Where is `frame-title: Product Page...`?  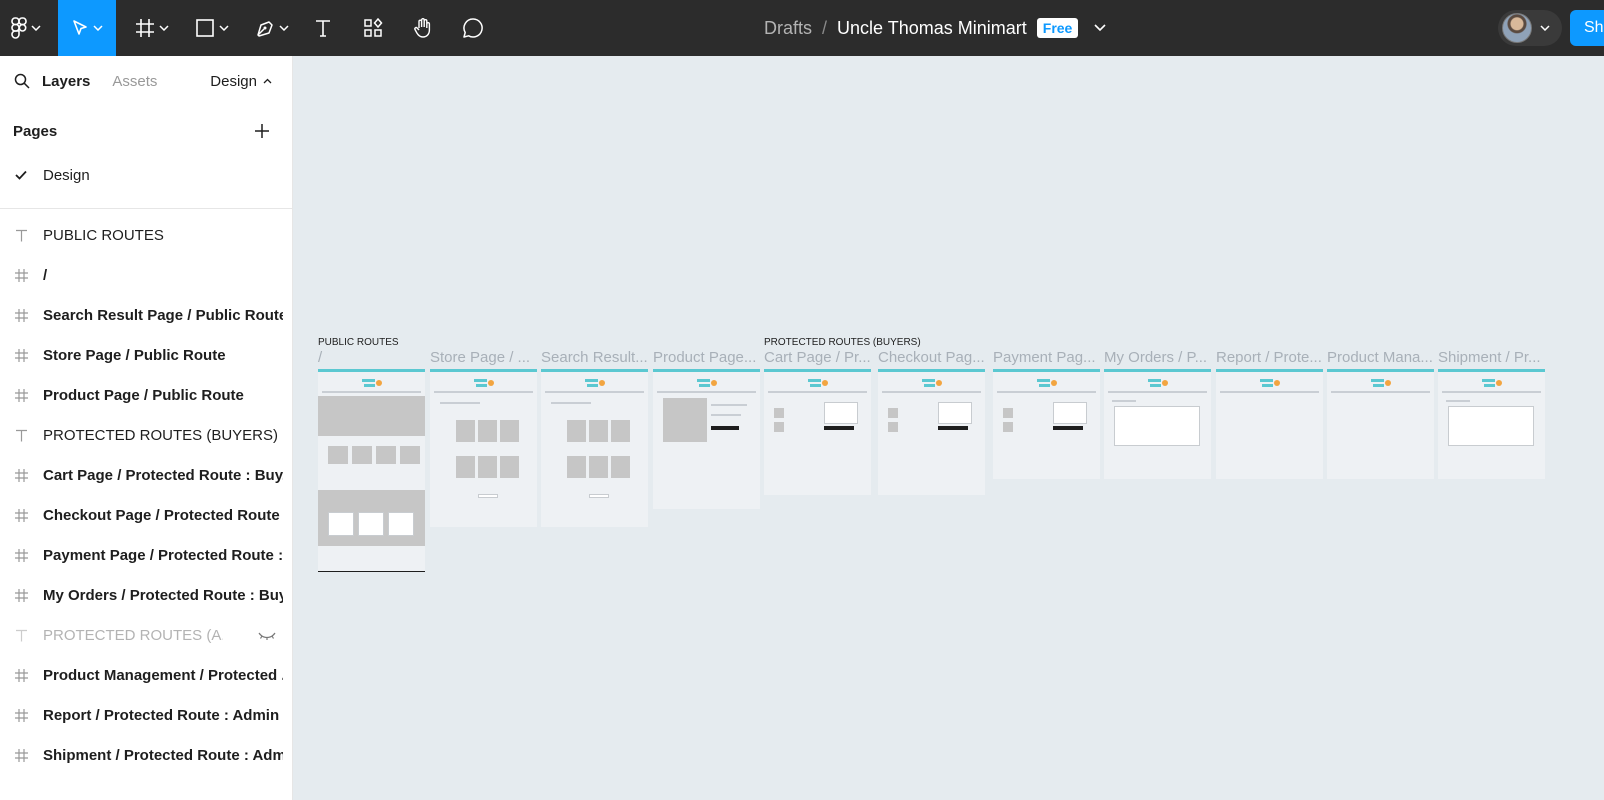 frame-title: Product Page... is located at coordinates (708, 357).